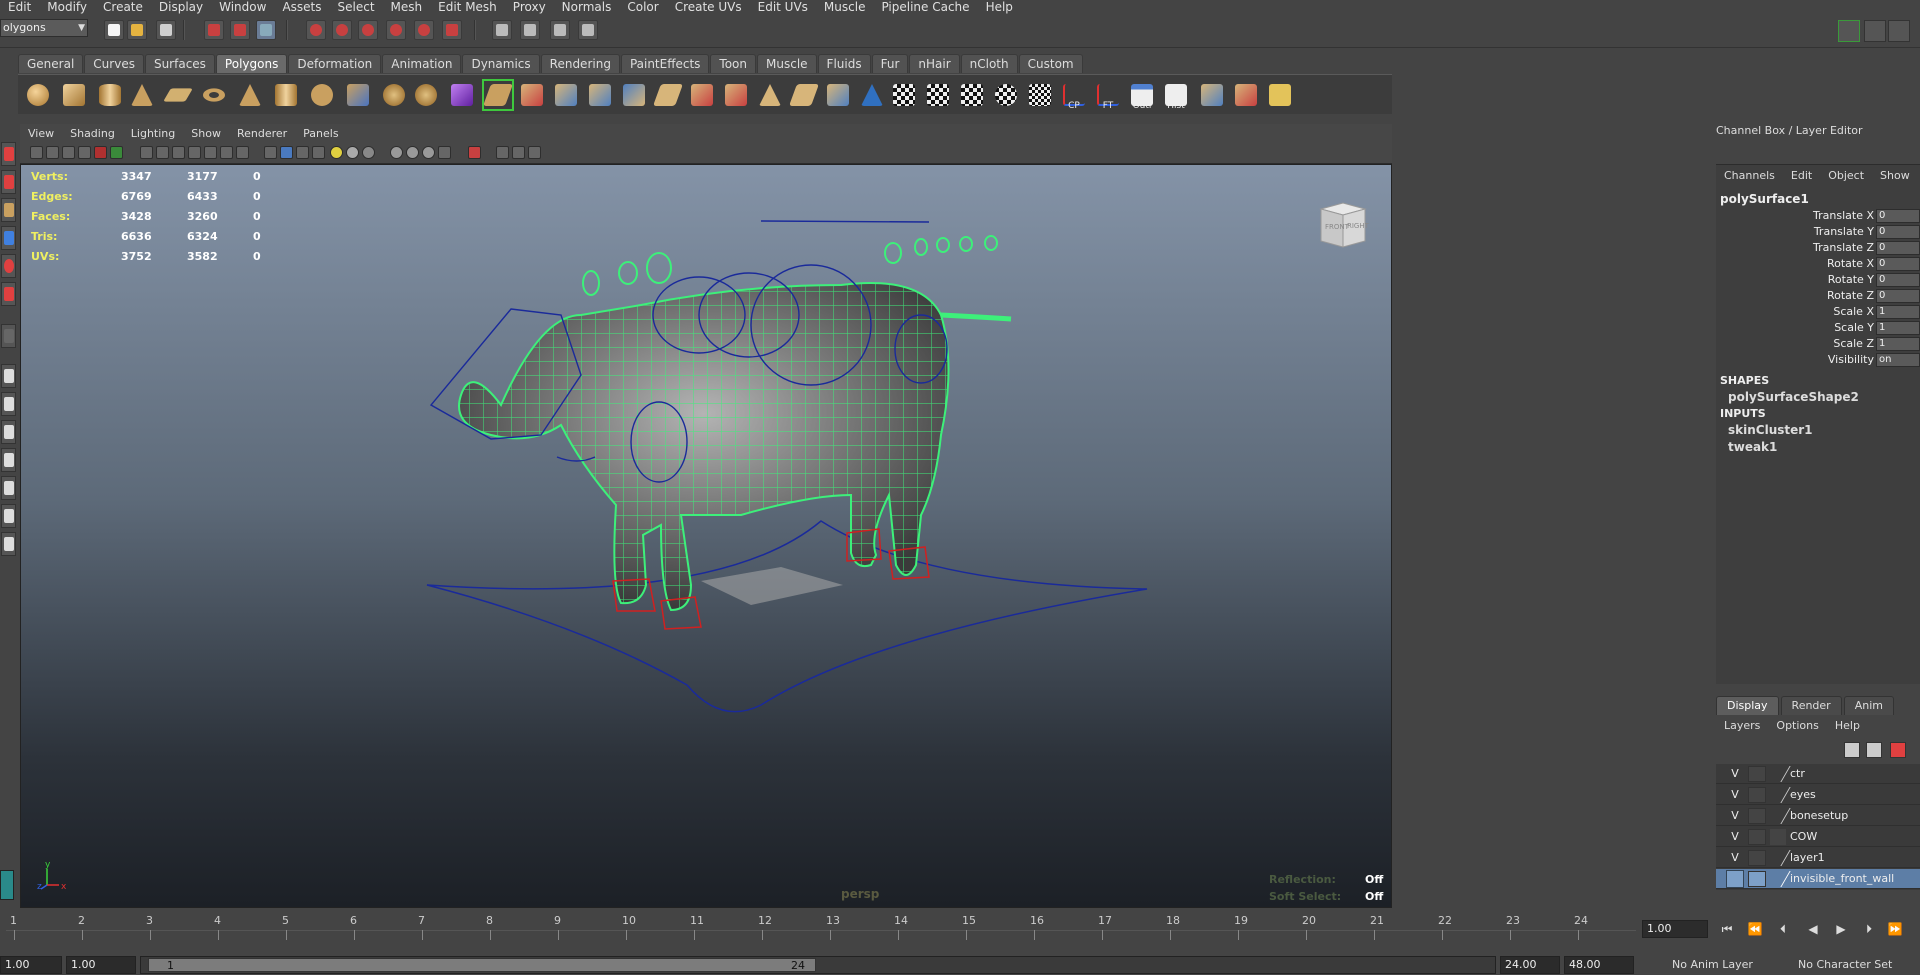 This screenshot has width=1920, height=975. I want to click on tab-custom: Custom, so click(1050, 63).